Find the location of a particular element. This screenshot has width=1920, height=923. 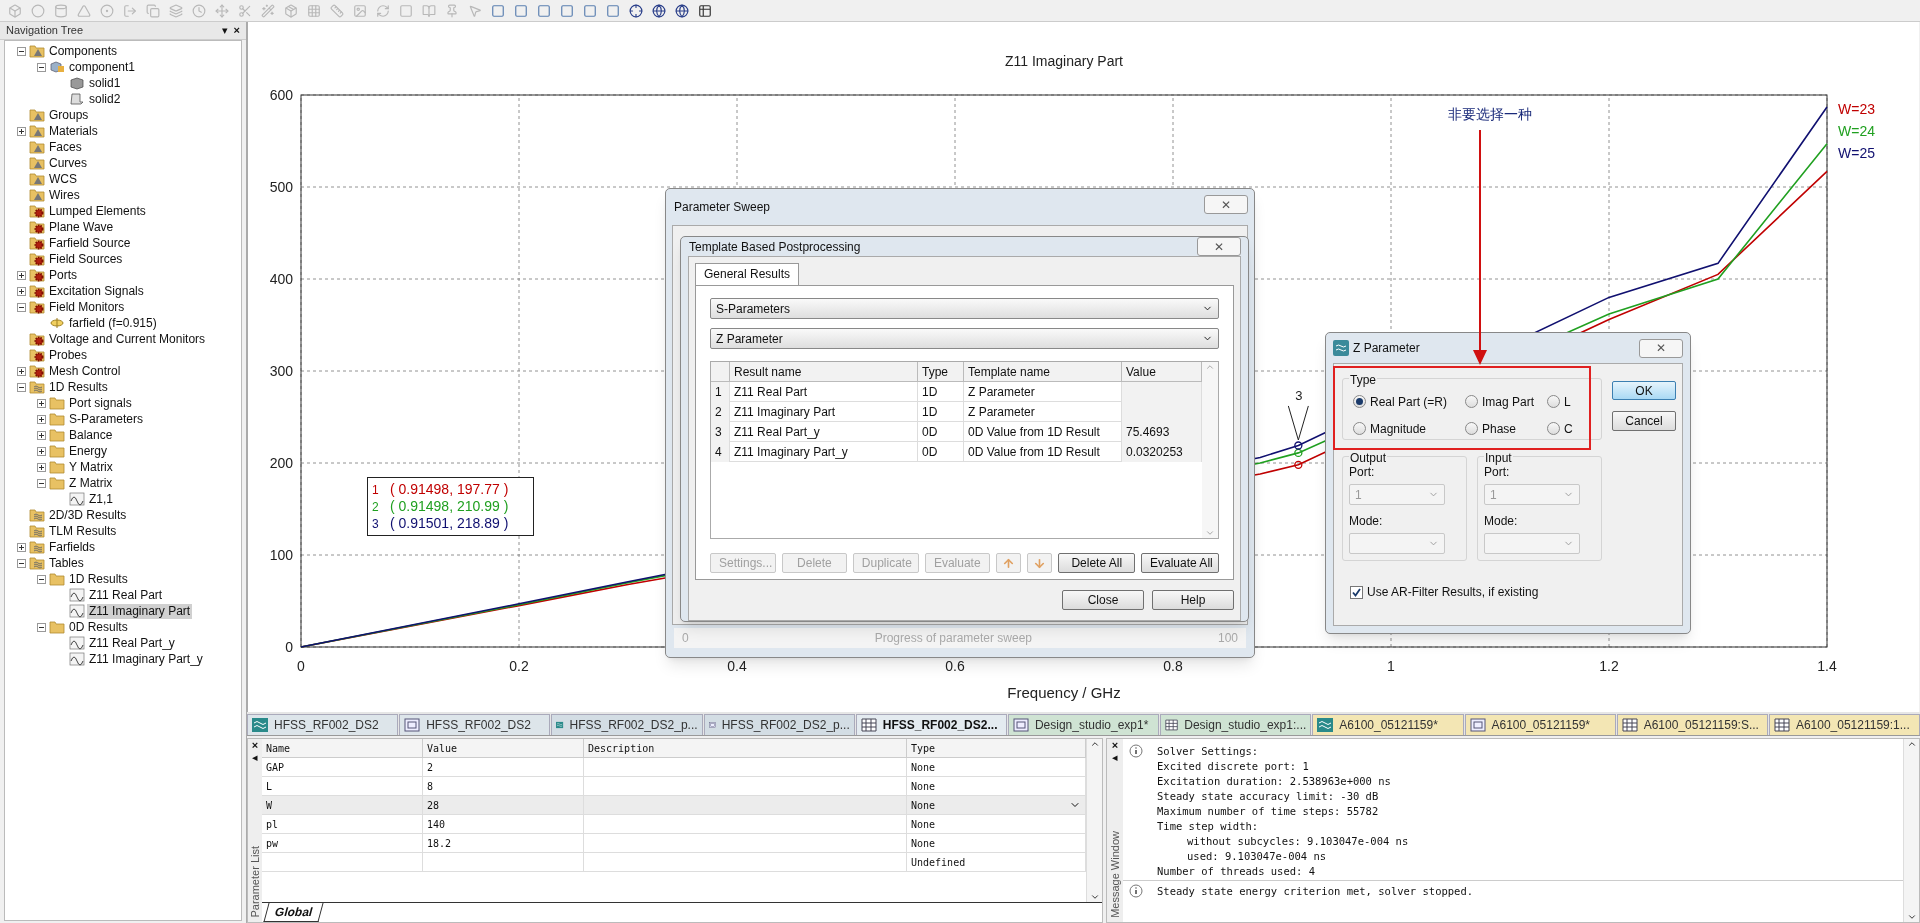

pointer-icon is located at coordinates (475, 10).